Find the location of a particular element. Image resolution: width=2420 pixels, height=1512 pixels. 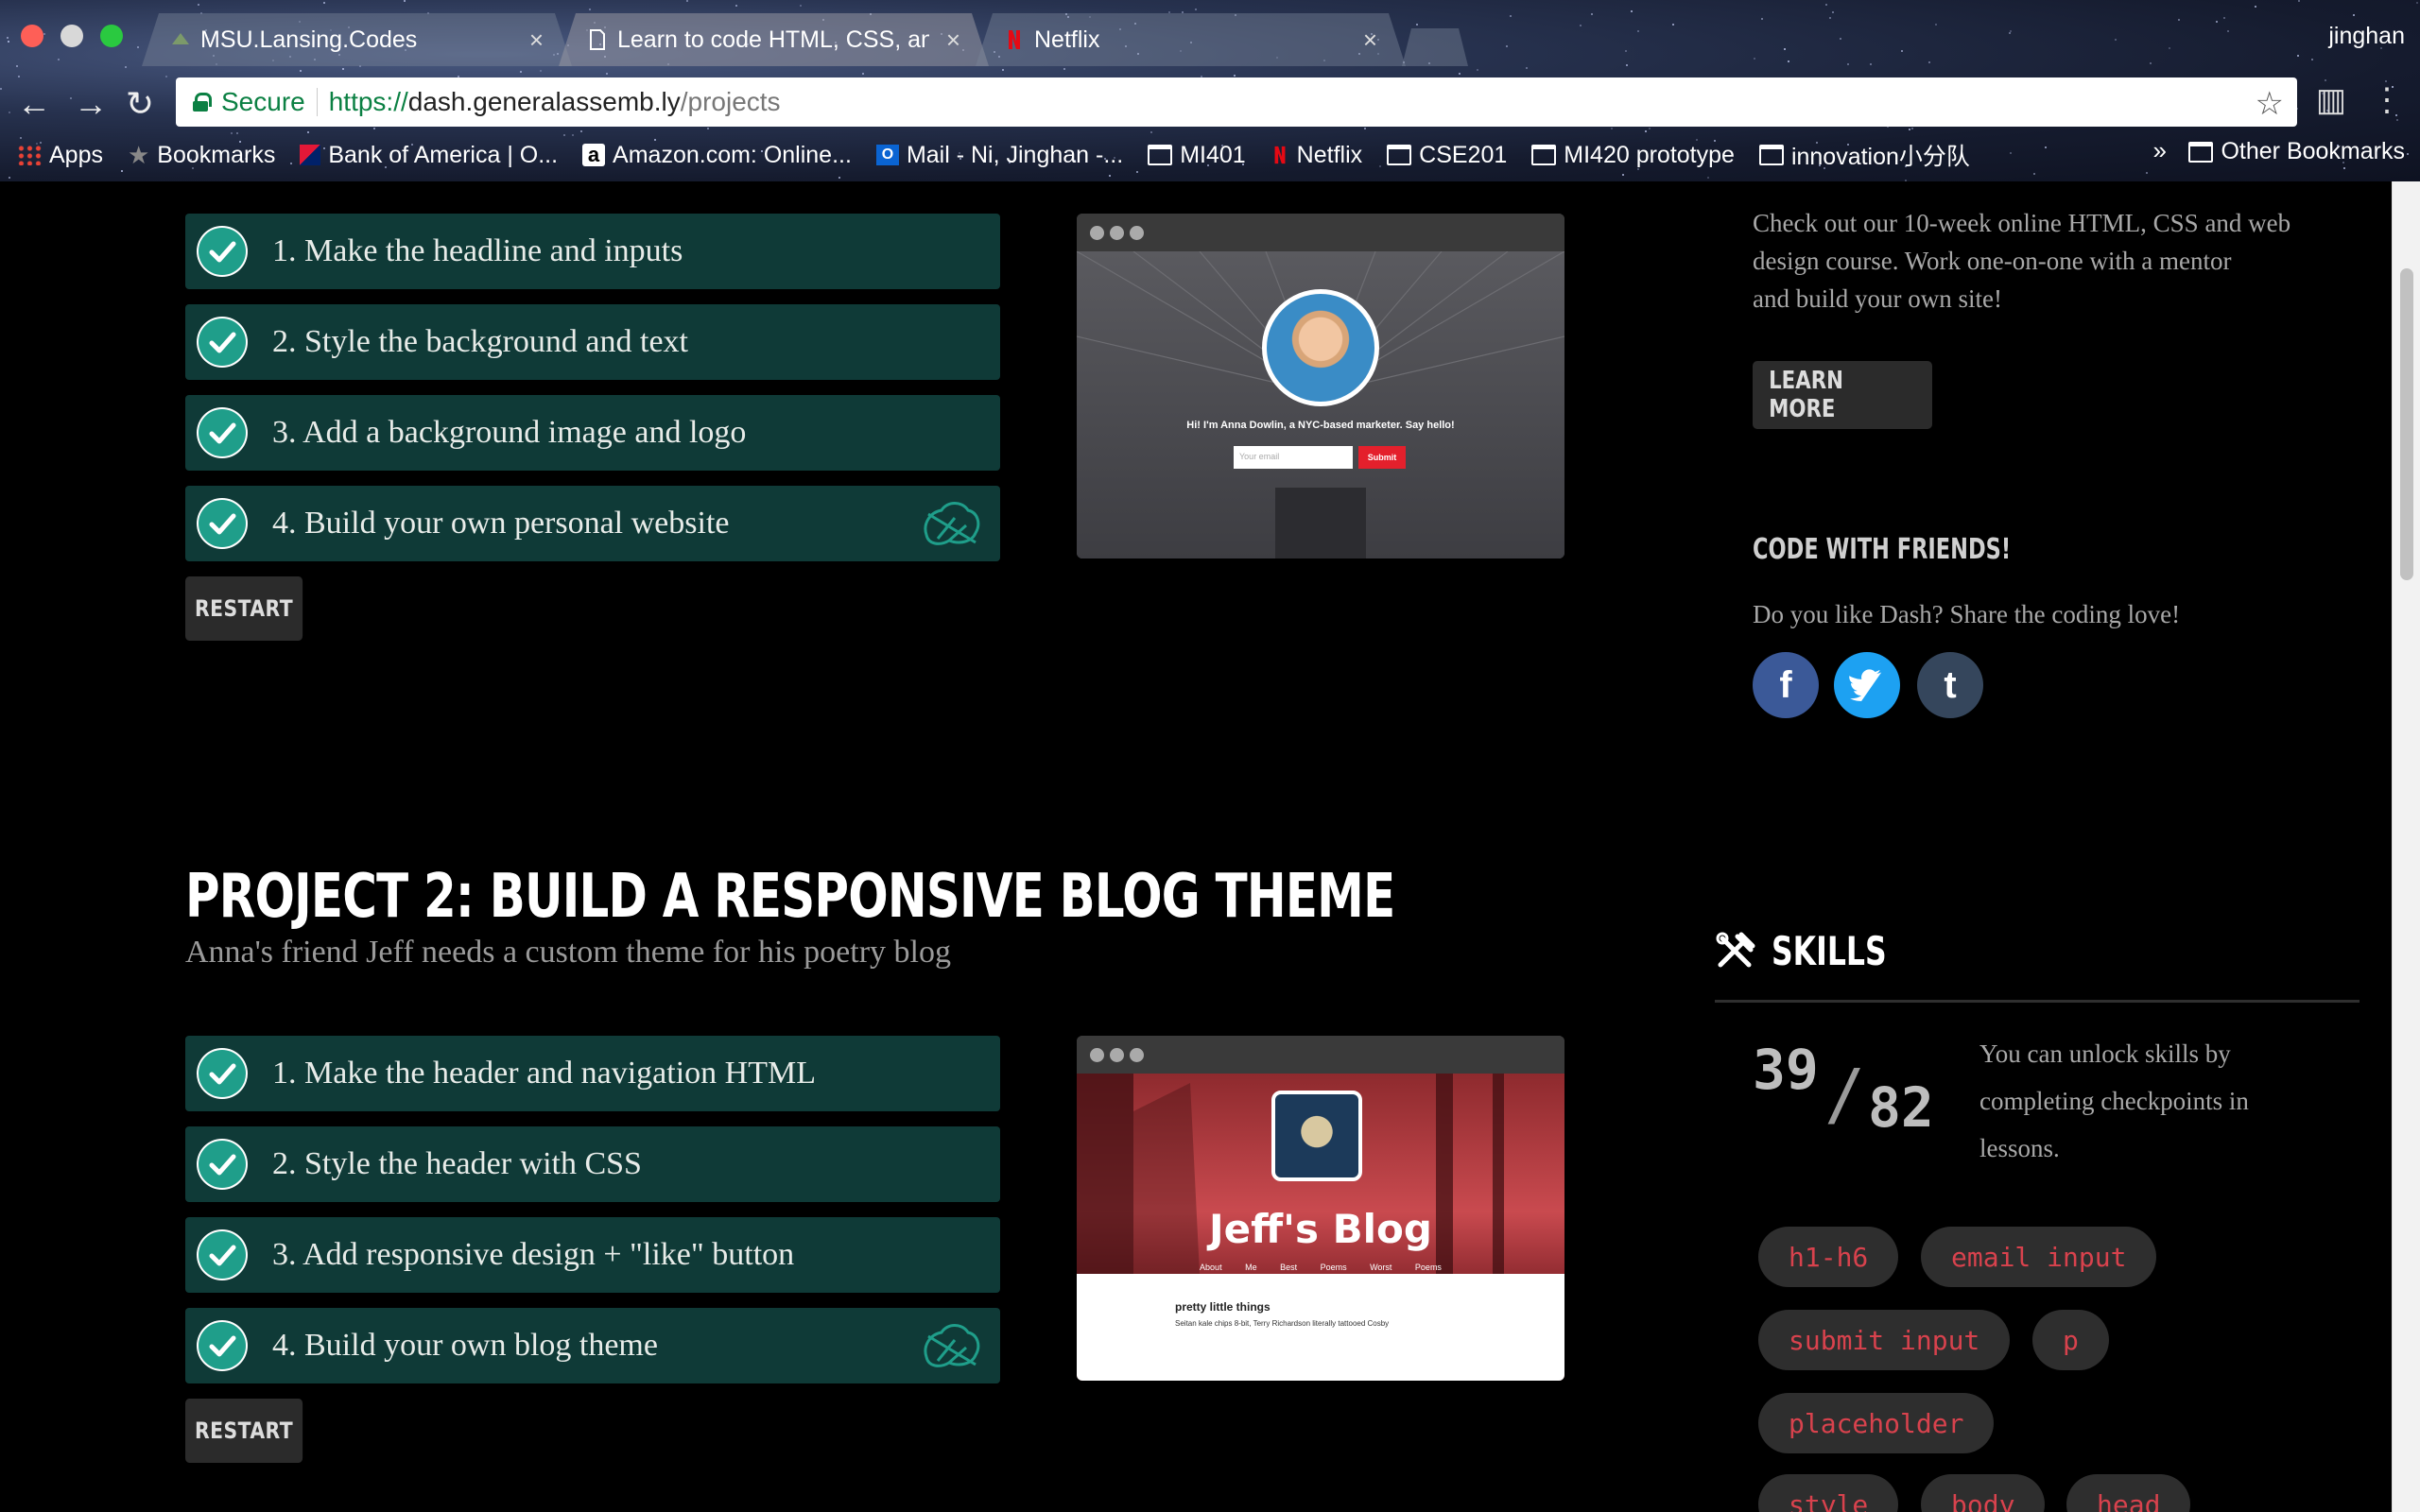

skill-tag: head is located at coordinates (2128, 1493).